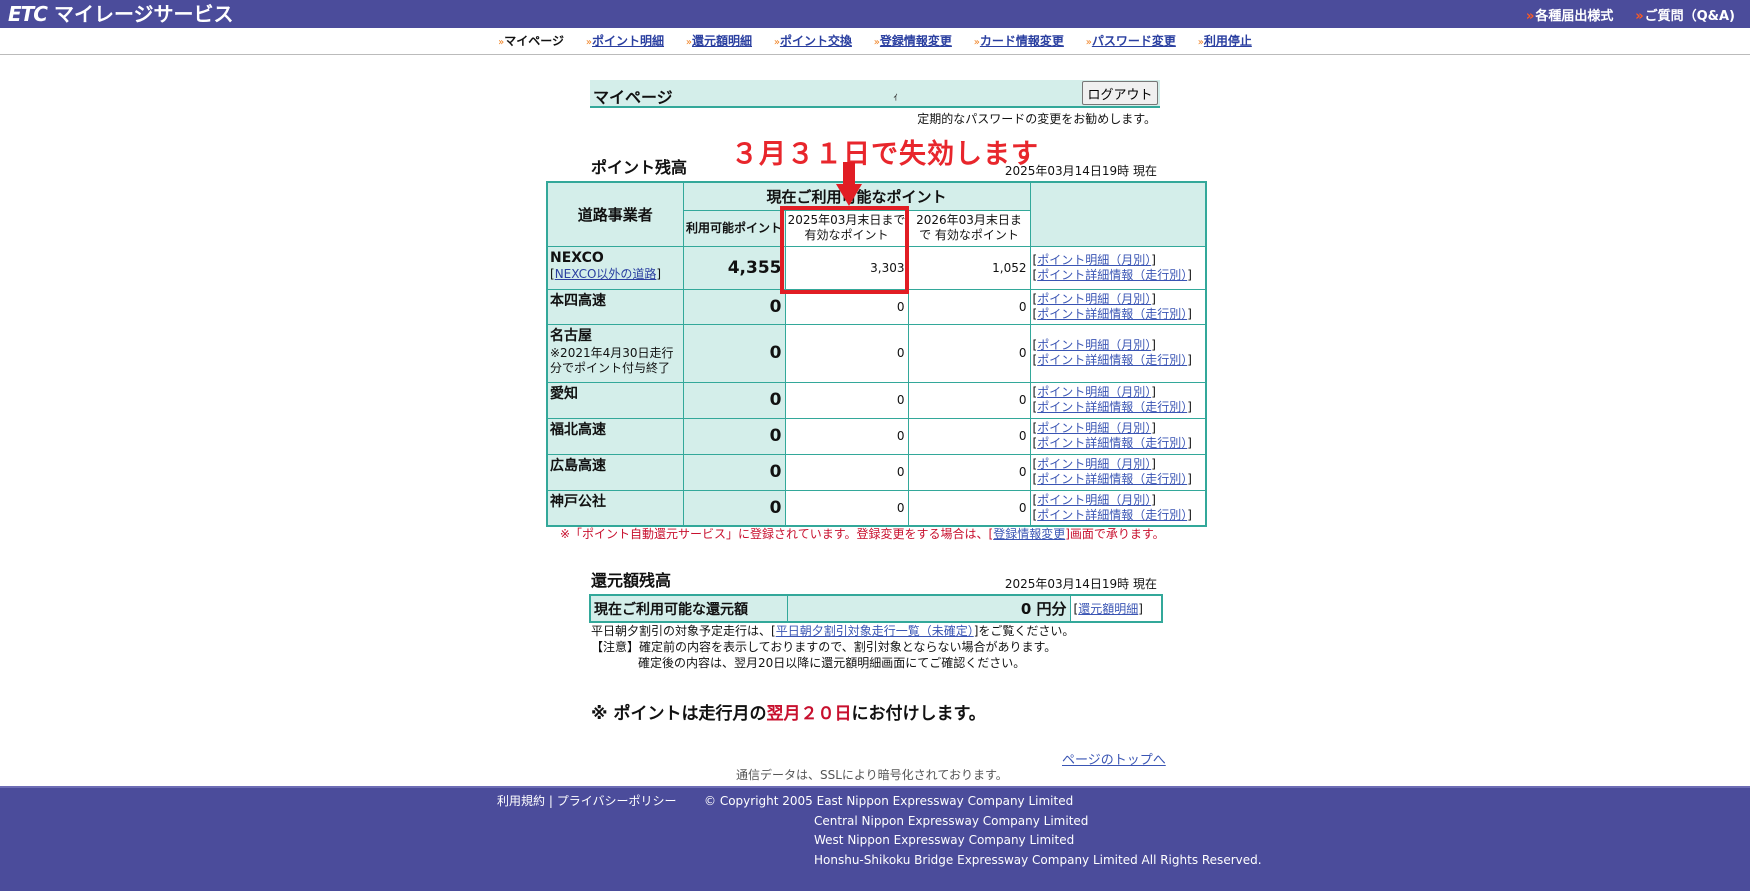 This screenshot has width=1750, height=891. I want to click on nav-item-point-statement: »ポイント明細, so click(625, 42).